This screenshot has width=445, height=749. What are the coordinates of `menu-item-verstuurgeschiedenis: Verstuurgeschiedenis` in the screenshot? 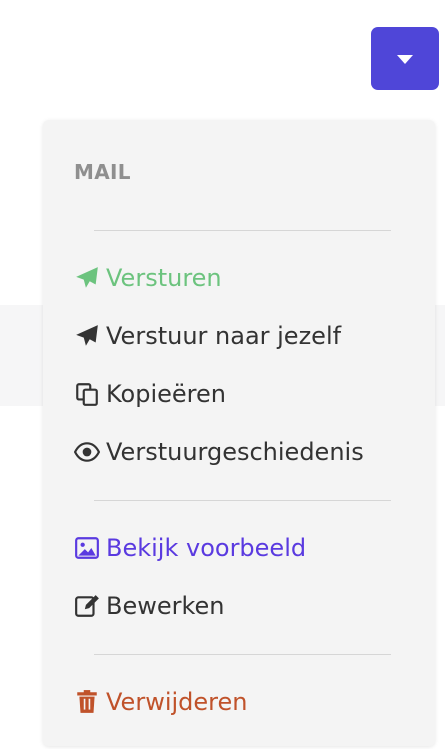 It's located at (219, 452).